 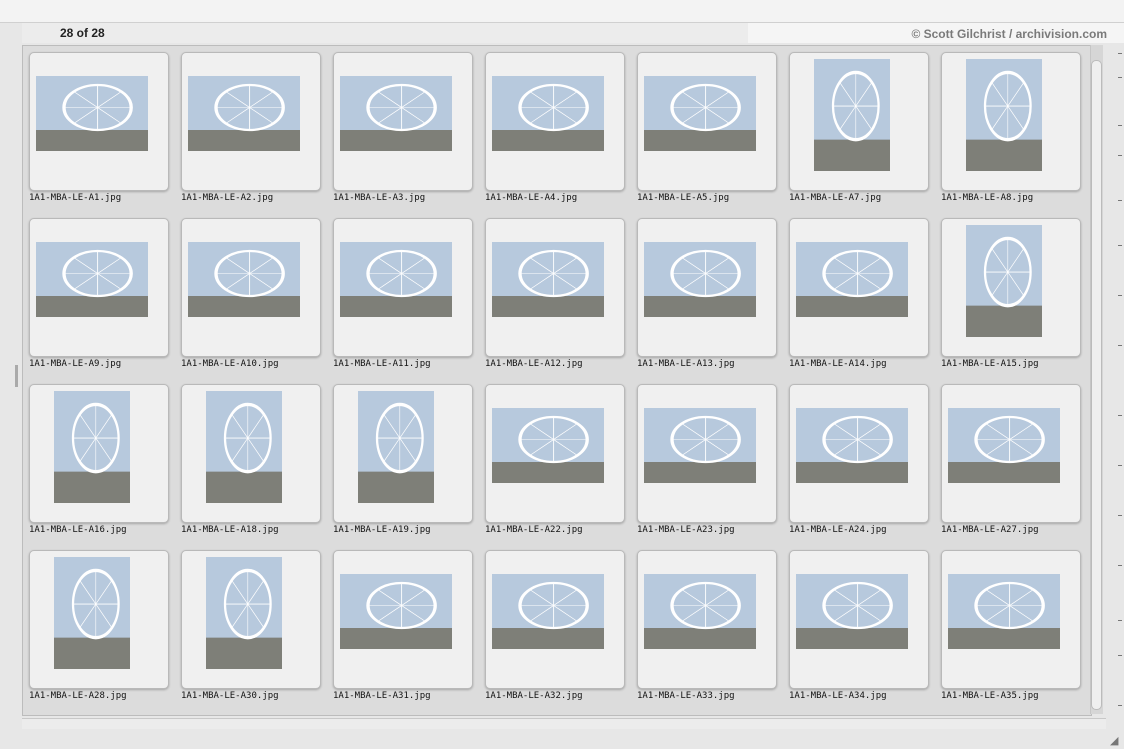 I want to click on thumbnail-cell: 1A1-MBA-LE-A8.jpg, so click(x=1011, y=129).